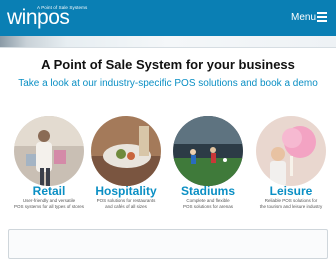  What do you see at coordinates (126, 151) in the screenshot?
I see `hospitality-image` at bounding box center [126, 151].